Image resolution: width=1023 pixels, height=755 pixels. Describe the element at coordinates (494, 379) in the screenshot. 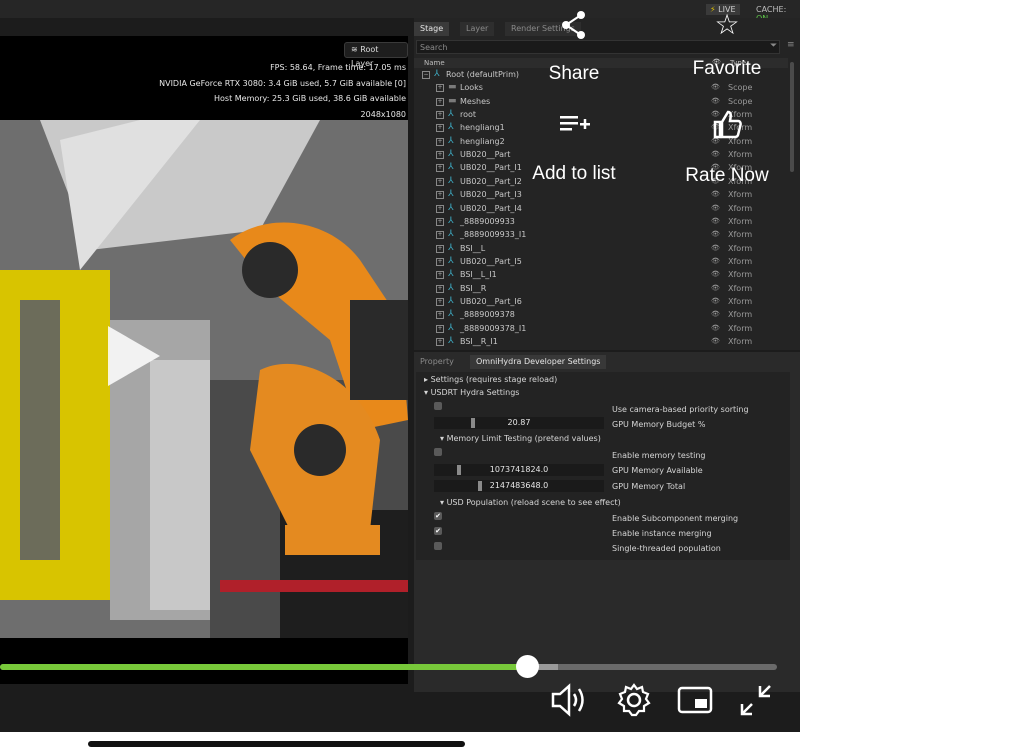

I see `settings-header-label: Settings (requires stage reload)` at that location.